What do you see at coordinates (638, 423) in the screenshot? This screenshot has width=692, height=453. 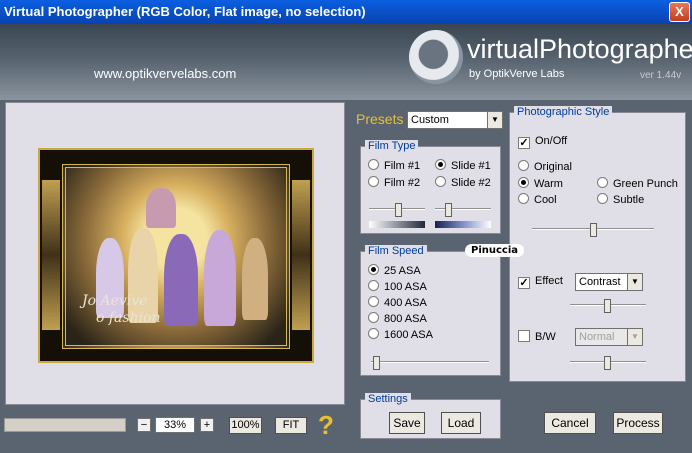 I see `process-button: Process` at bounding box center [638, 423].